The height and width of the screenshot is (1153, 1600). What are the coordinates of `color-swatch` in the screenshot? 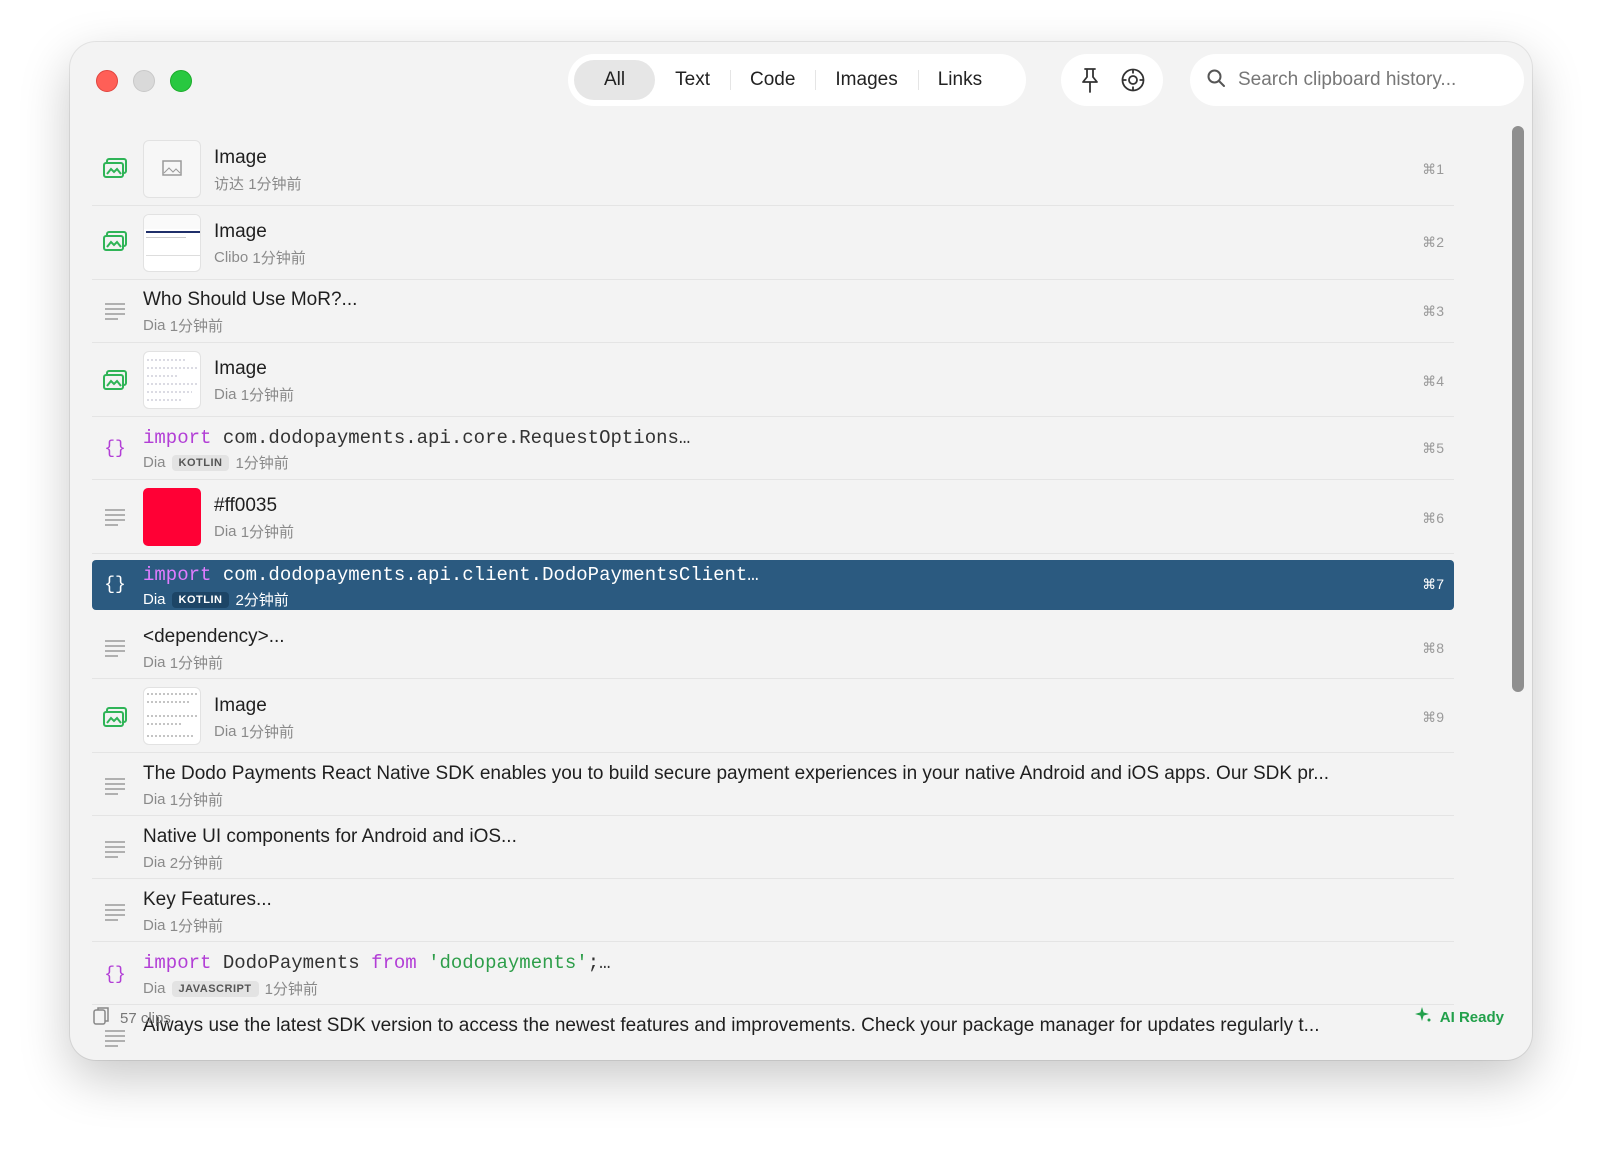 It's located at (172, 517).